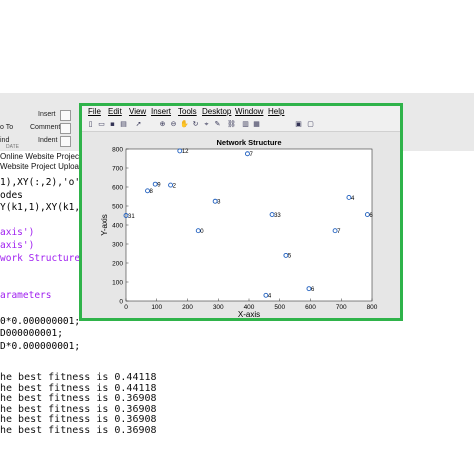  What do you see at coordinates (131, 217) in the screenshot?
I see `point-label: 31` at bounding box center [131, 217].